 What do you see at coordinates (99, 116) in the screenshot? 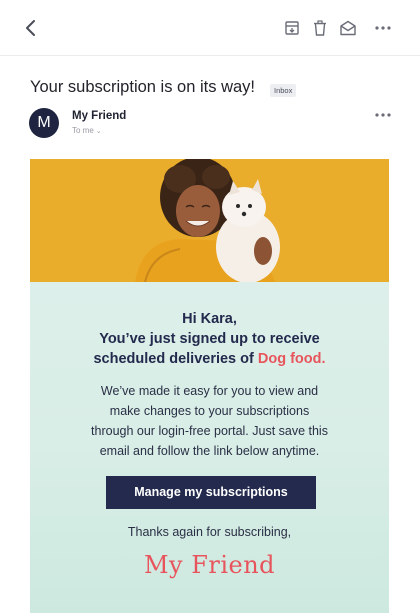
I see `sender-name: My Friend` at bounding box center [99, 116].